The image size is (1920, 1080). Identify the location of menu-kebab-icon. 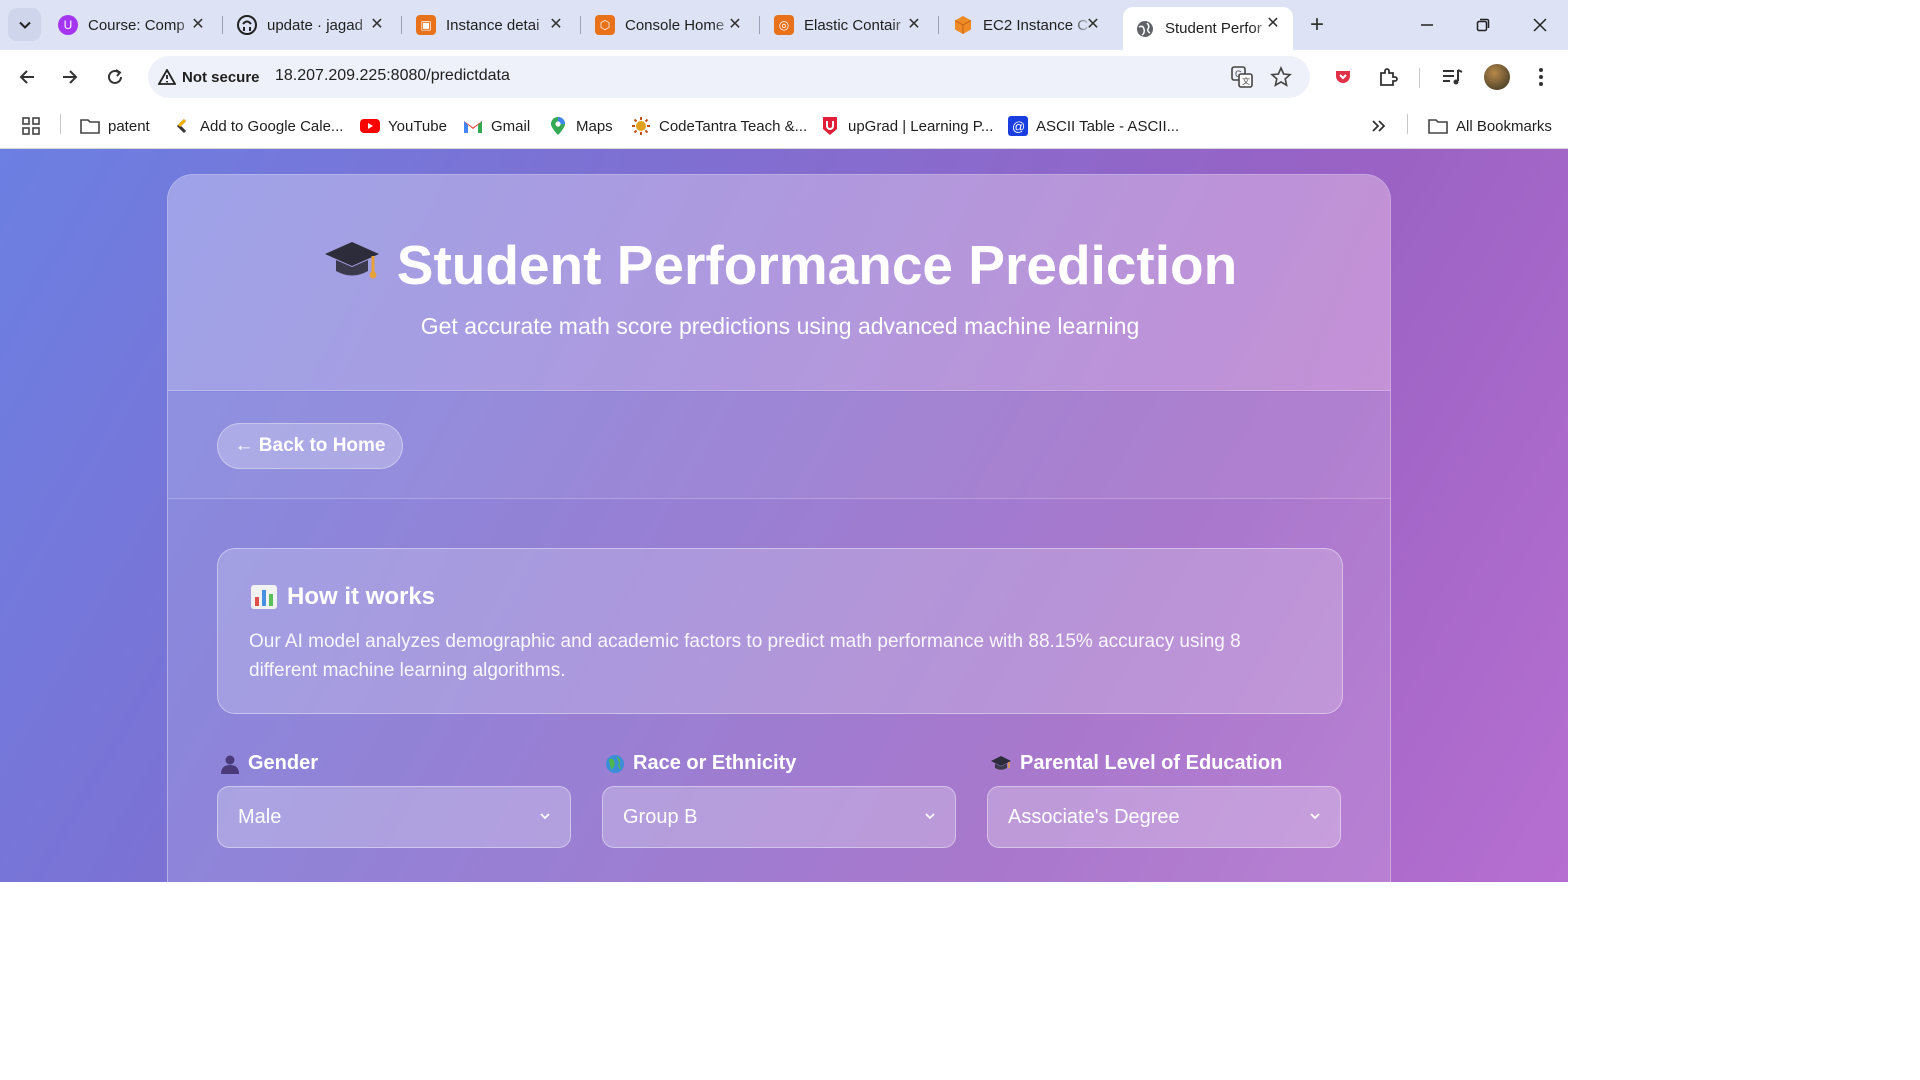
(1541, 77).